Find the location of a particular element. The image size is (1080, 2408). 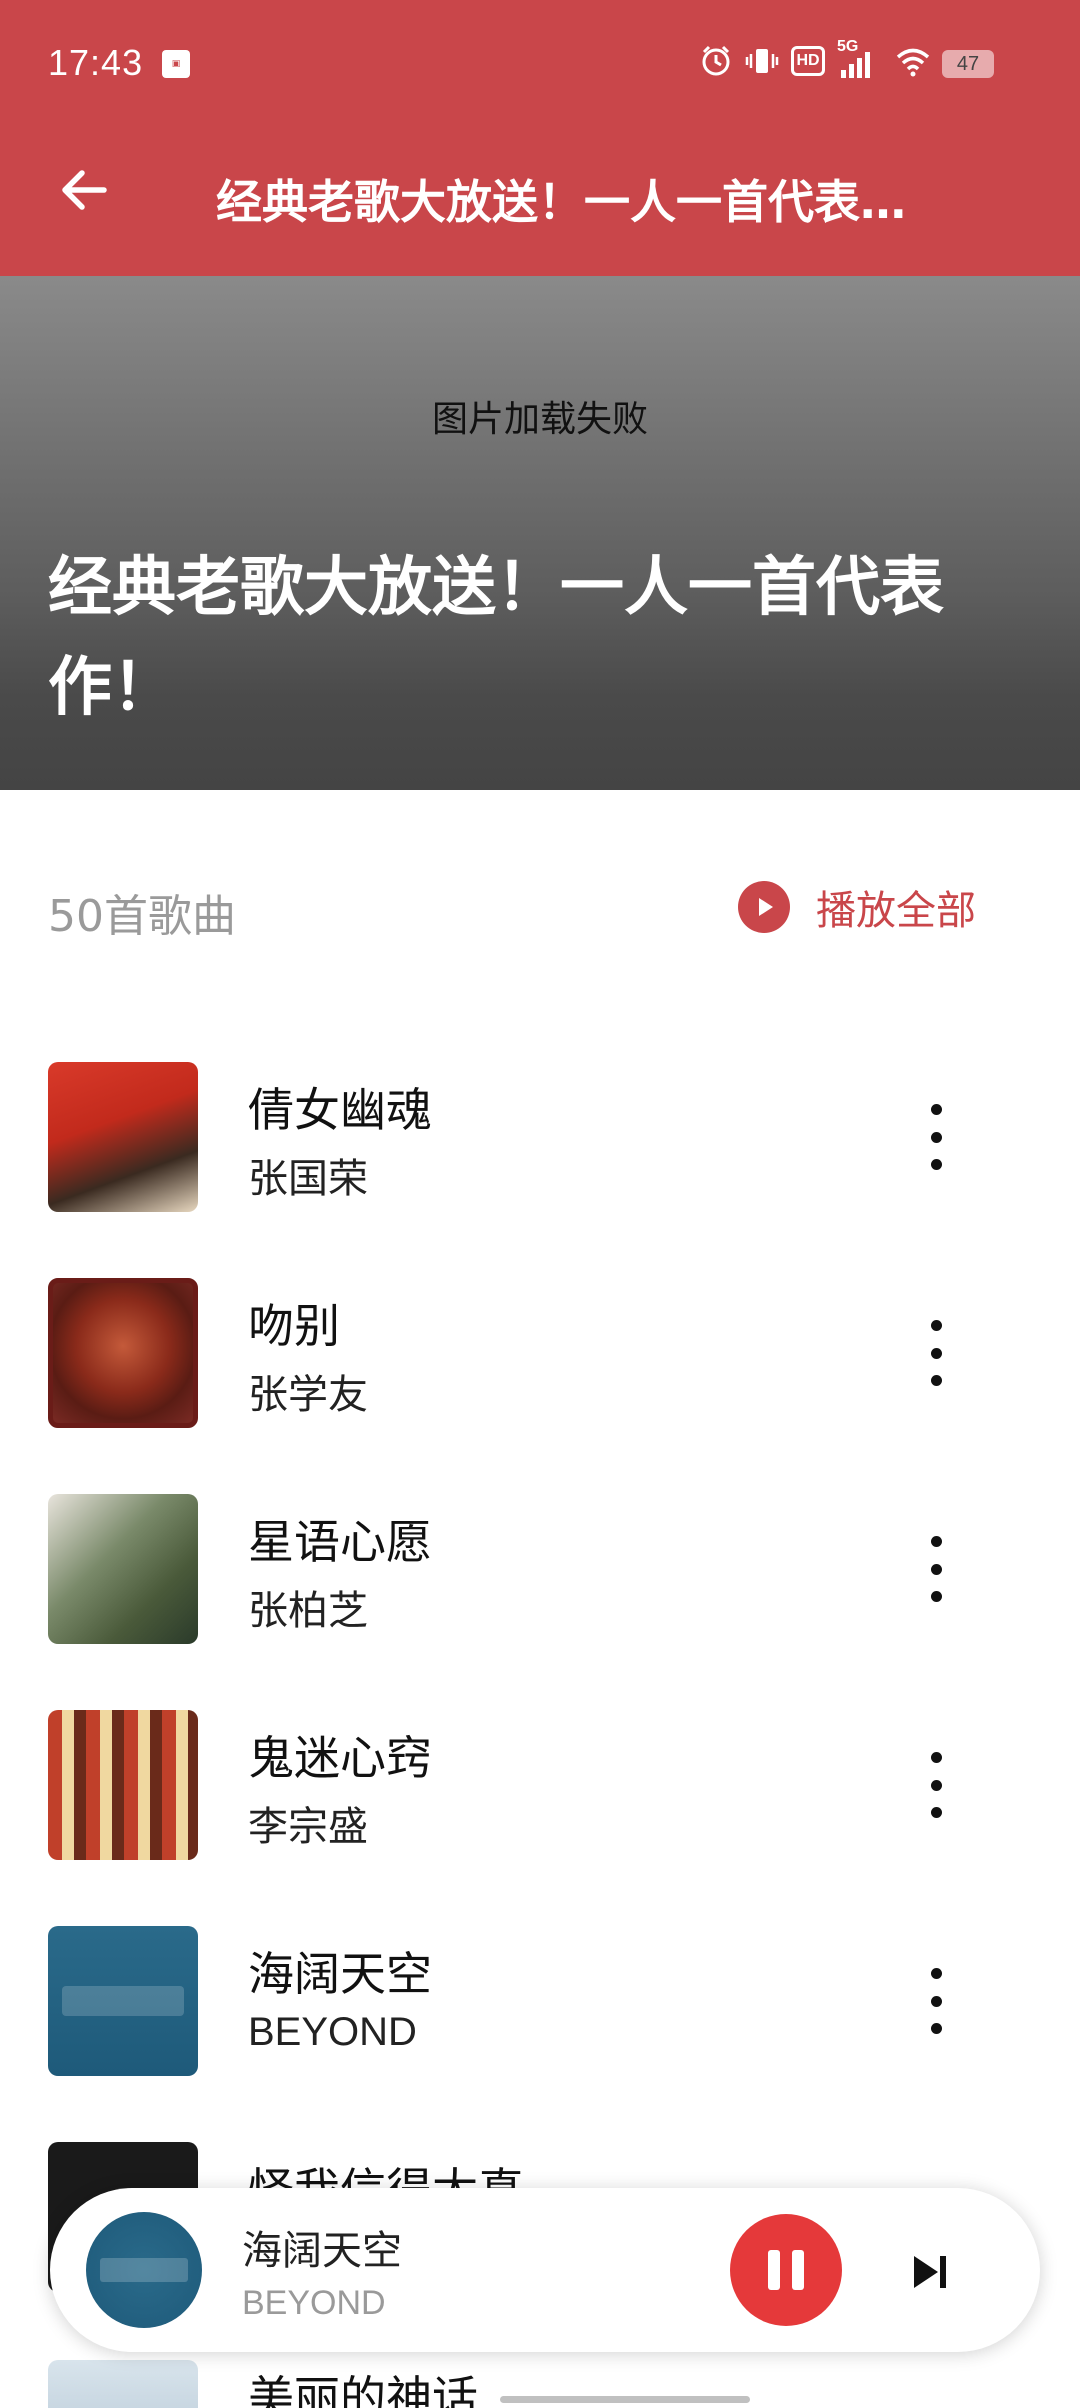

vibrate-icon is located at coordinates (762, 61).